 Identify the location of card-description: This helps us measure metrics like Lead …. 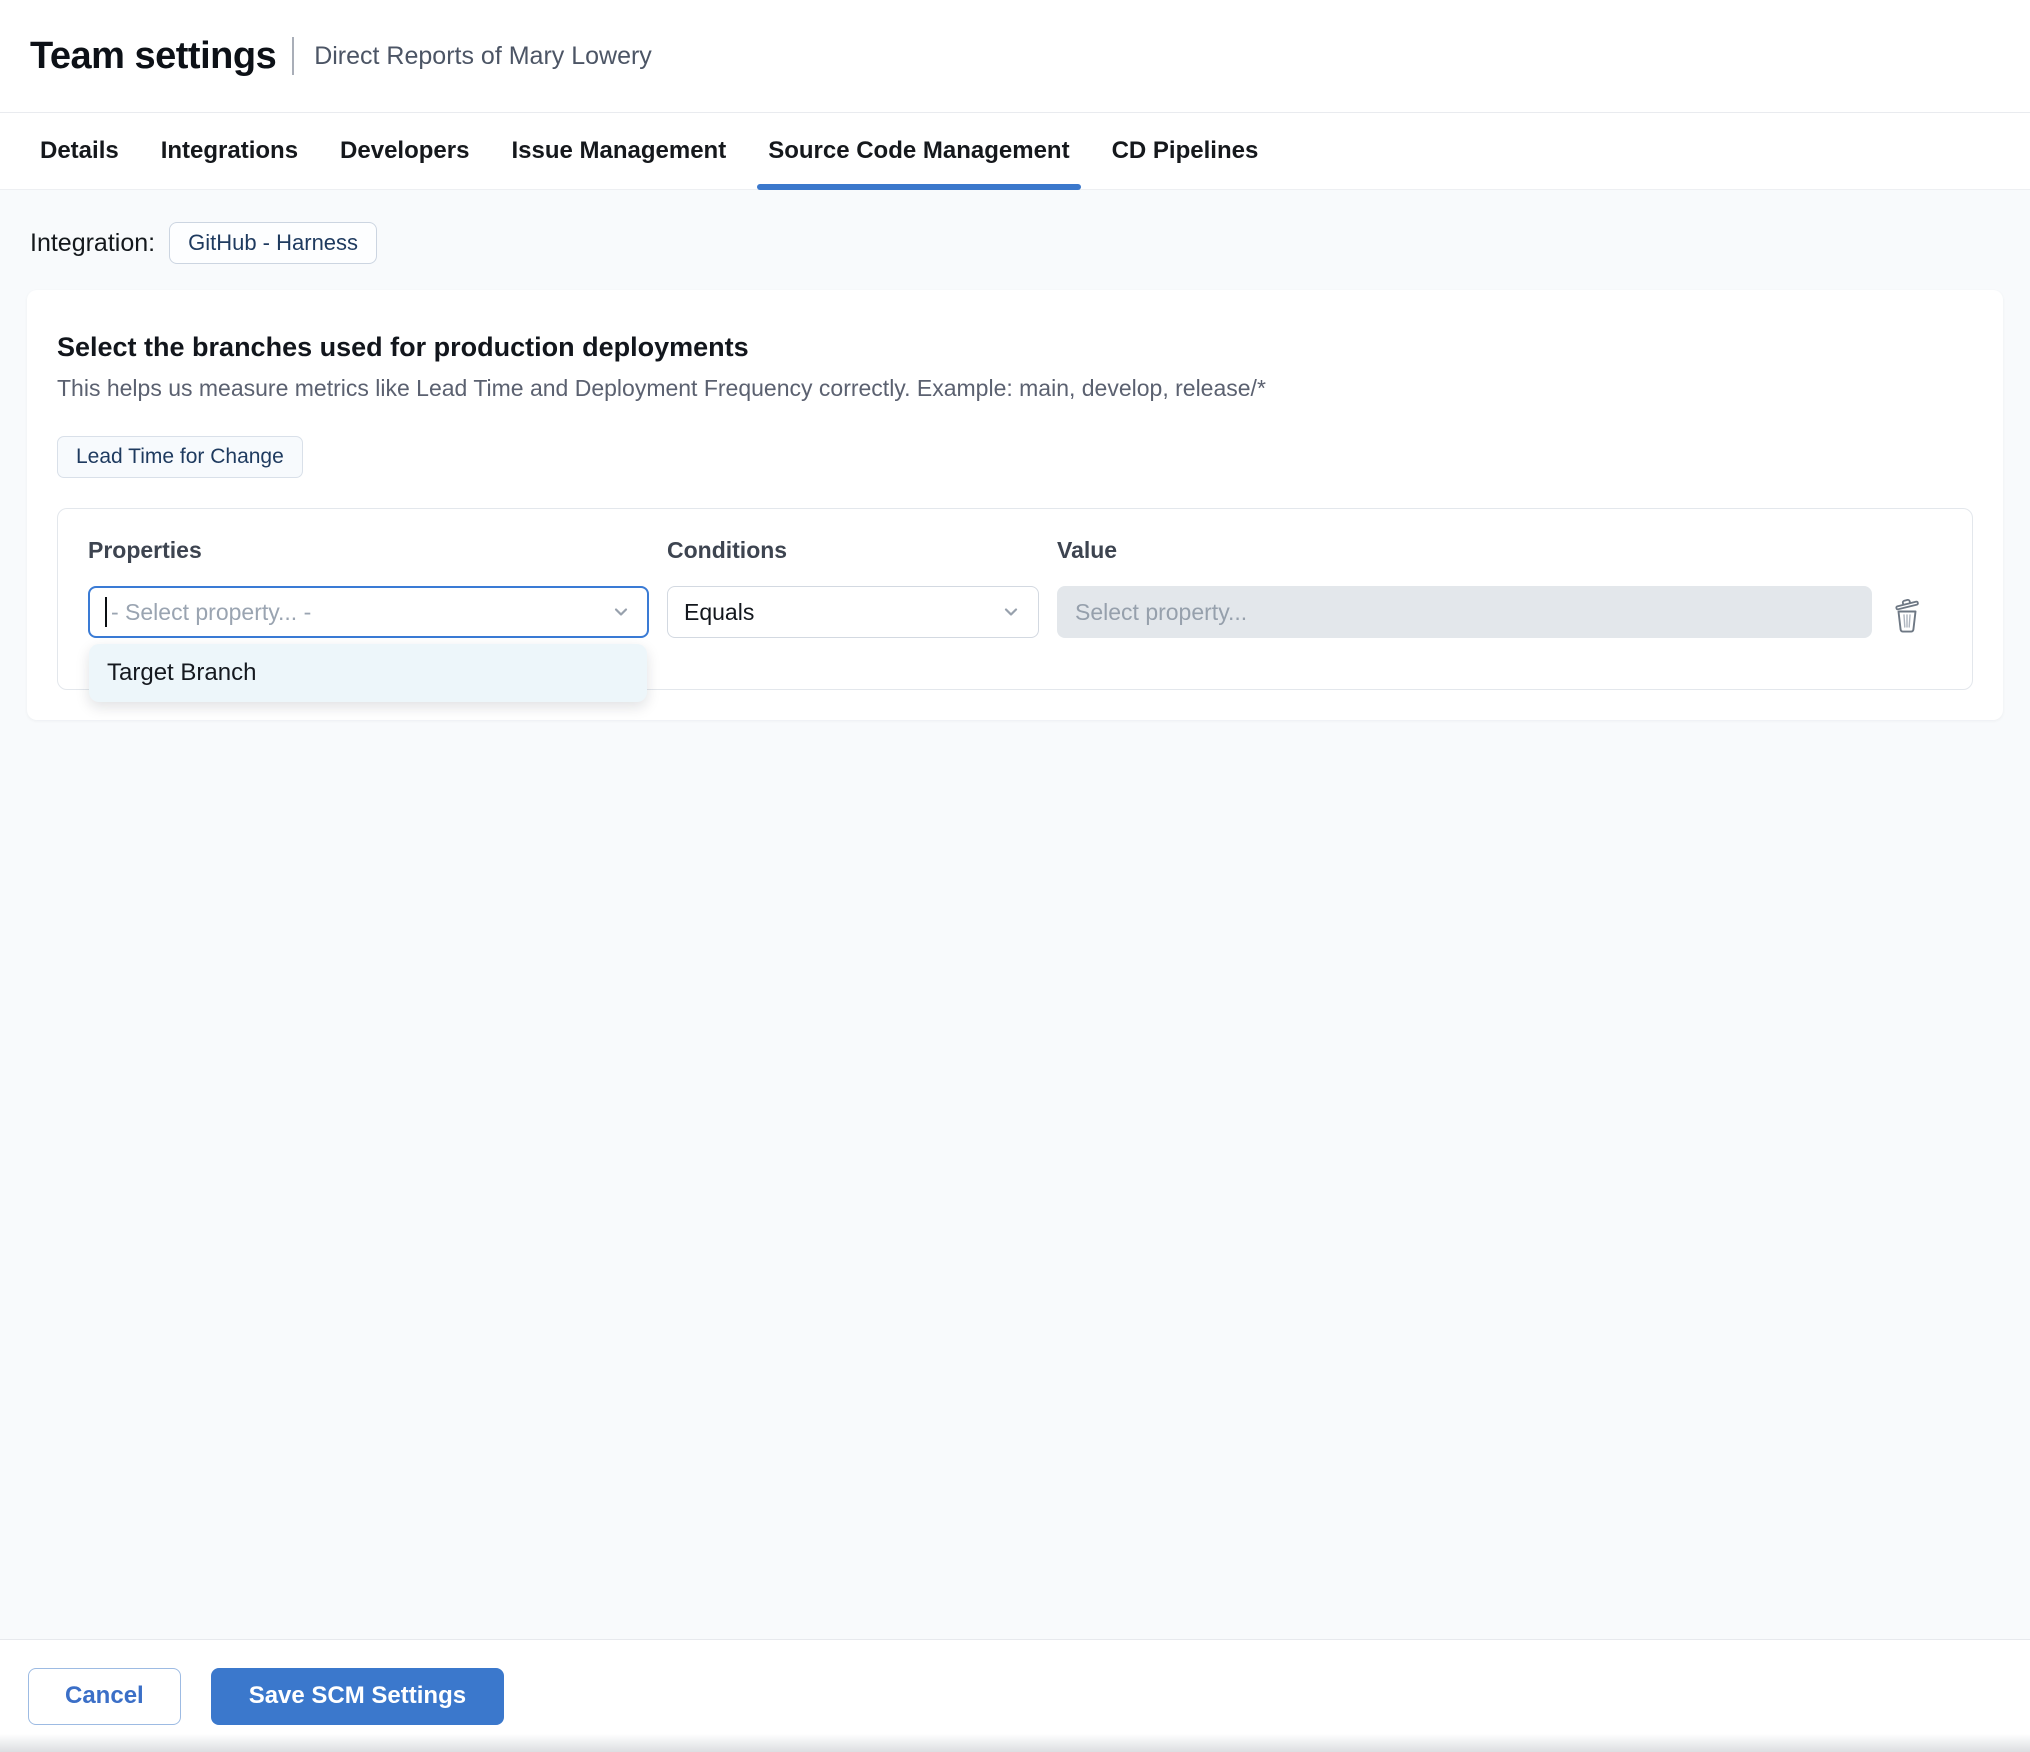
(661, 388).